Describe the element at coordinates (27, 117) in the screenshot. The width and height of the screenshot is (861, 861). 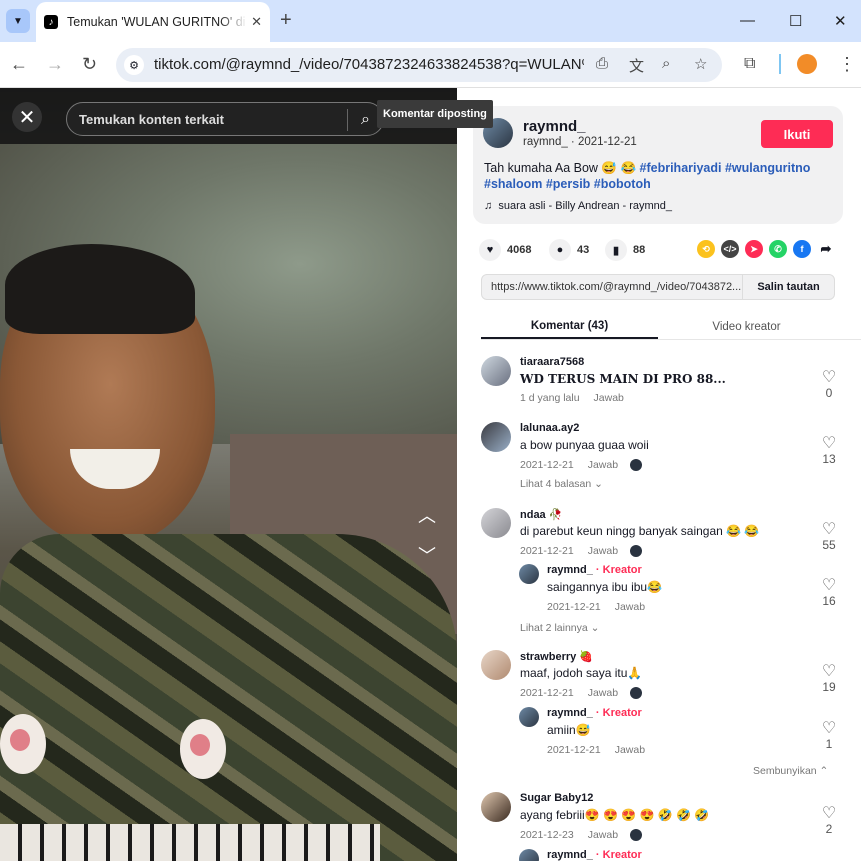
I see `close-video-icon: ✕` at that location.